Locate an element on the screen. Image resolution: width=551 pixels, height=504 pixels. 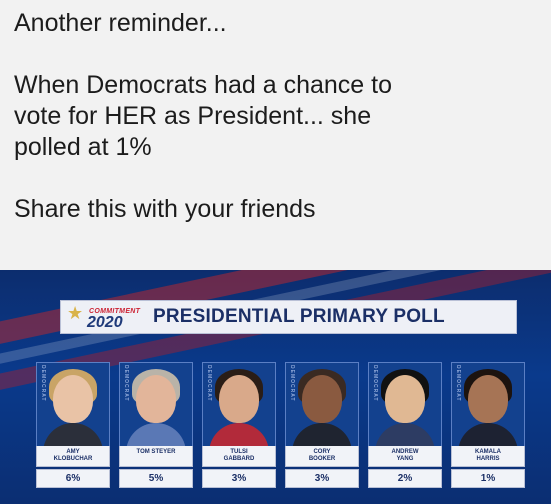
candidate-card: DEMOCRAT KAMALA HARRIS 1% is located at coordinates (488, 425).